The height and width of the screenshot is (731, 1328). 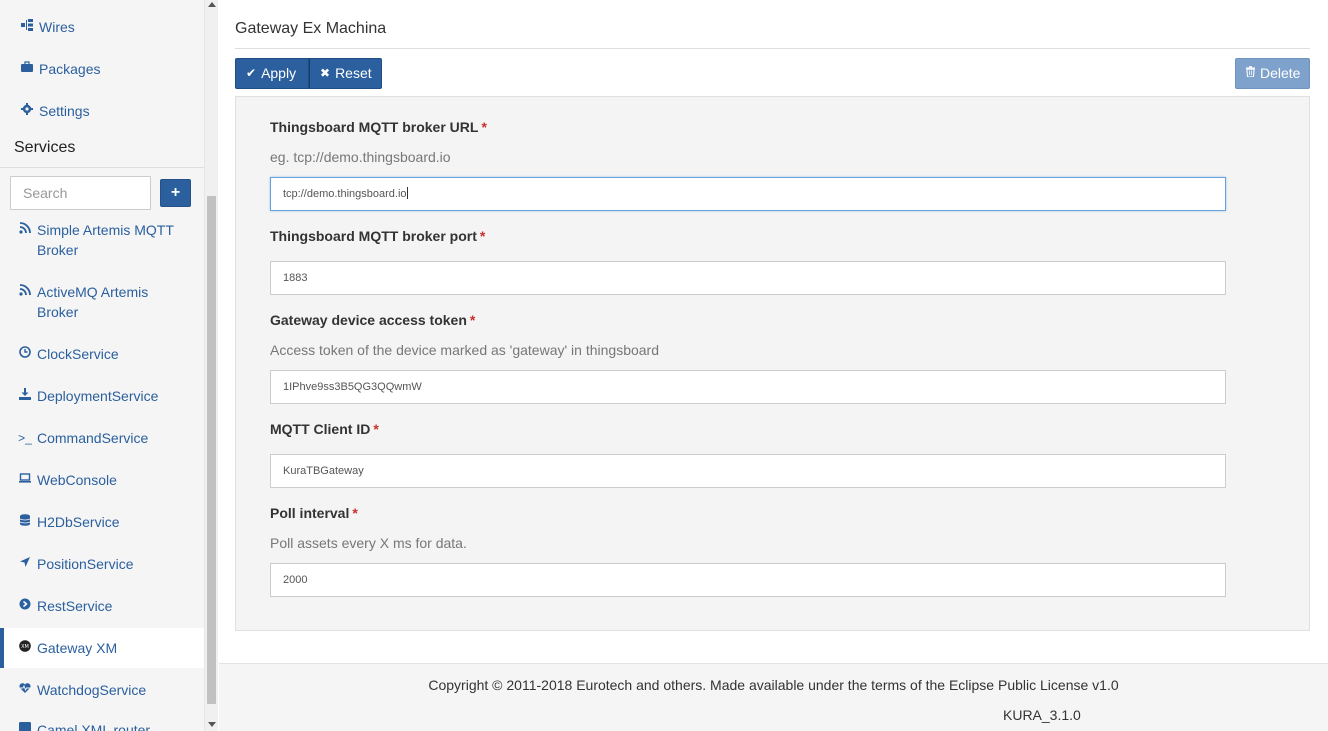 I want to click on poll-interval-input: 2000, so click(x=748, y=580).